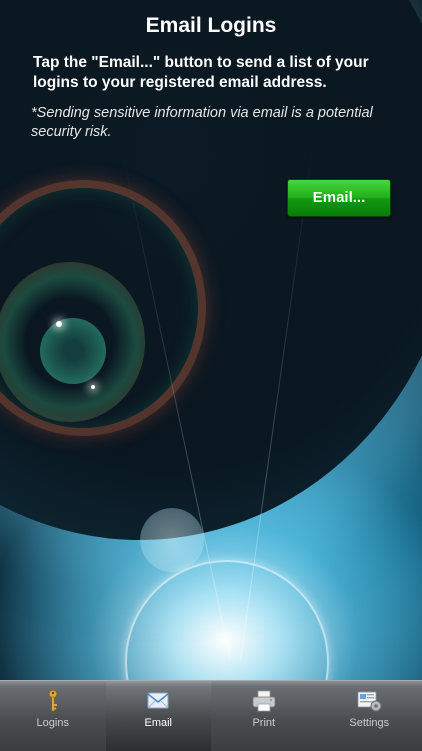 This screenshot has height=751, width=422. I want to click on flare-sun-ring, so click(227, 620).